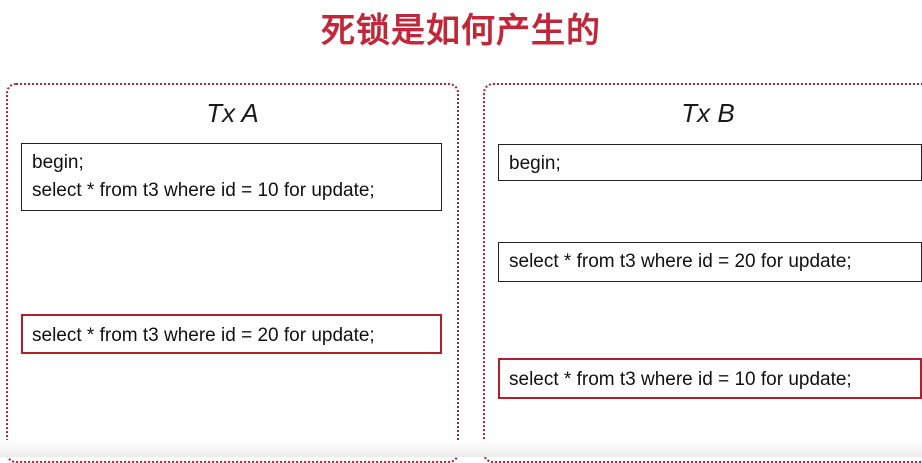 This screenshot has height=463, width=922. Describe the element at coordinates (461, 448) in the screenshot. I see `bottom-edge` at that location.